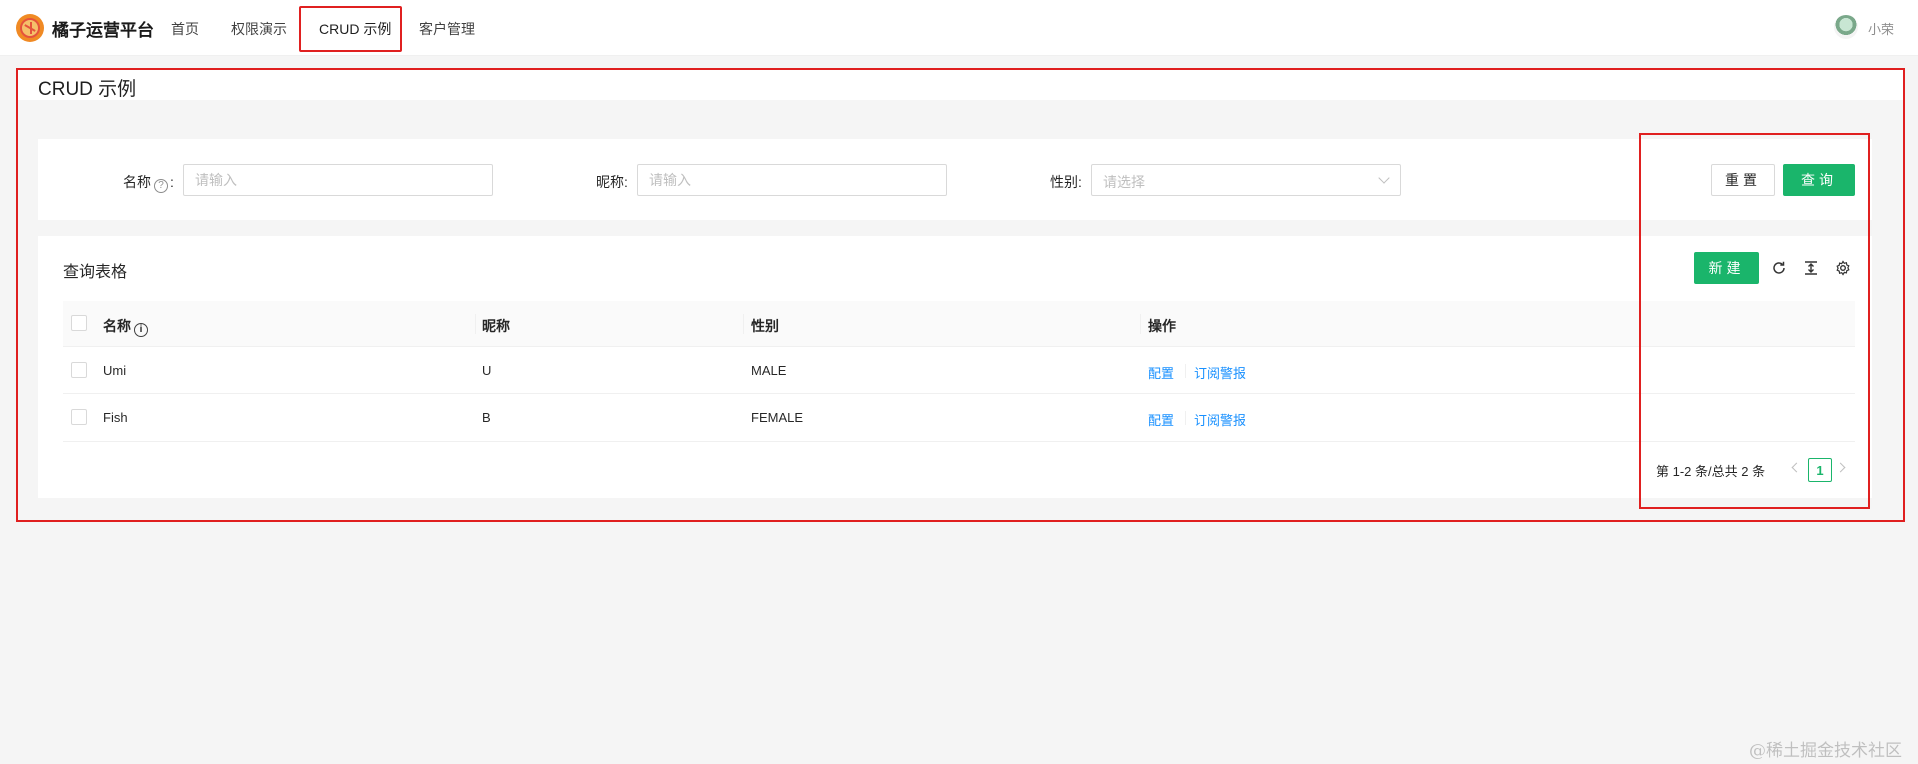 This screenshot has height=764, width=1918. What do you see at coordinates (1825, 751) in the screenshot?
I see `watermark: @稀土掘金技术社区` at bounding box center [1825, 751].